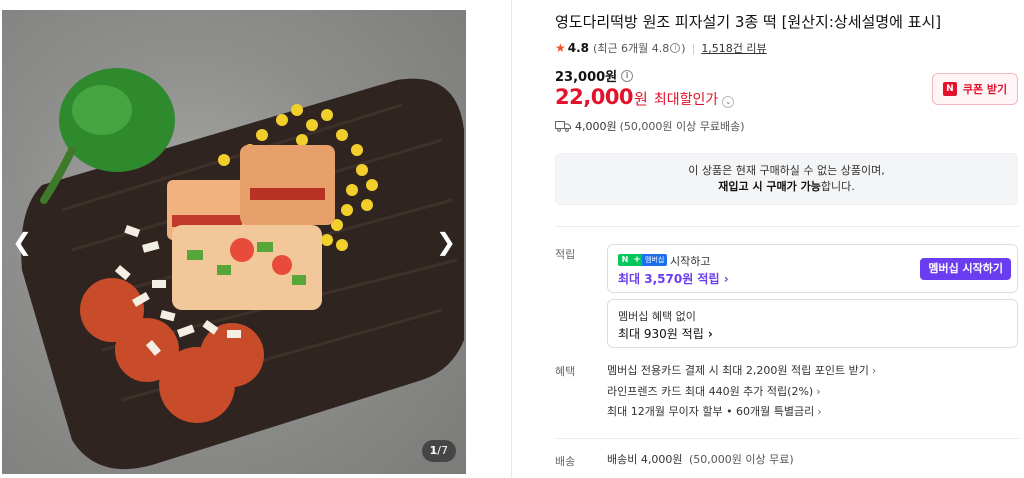 This screenshot has height=478, width=1024. What do you see at coordinates (686, 100) in the screenshot?
I see `max-discount-label: 최대할인가` at bounding box center [686, 100].